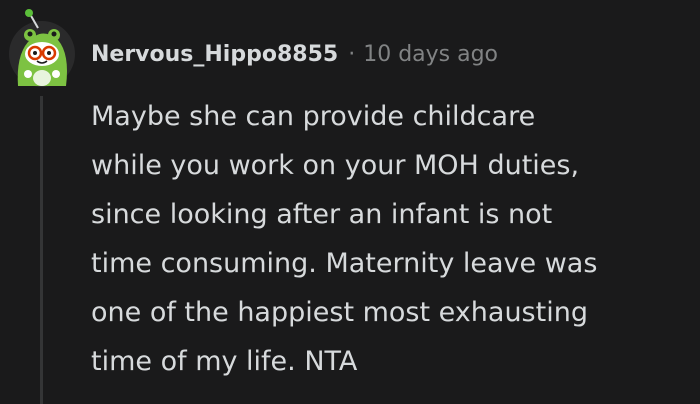  What do you see at coordinates (322, 214) in the screenshot?
I see `comment-body-line: since looking after an infant is not` at bounding box center [322, 214].